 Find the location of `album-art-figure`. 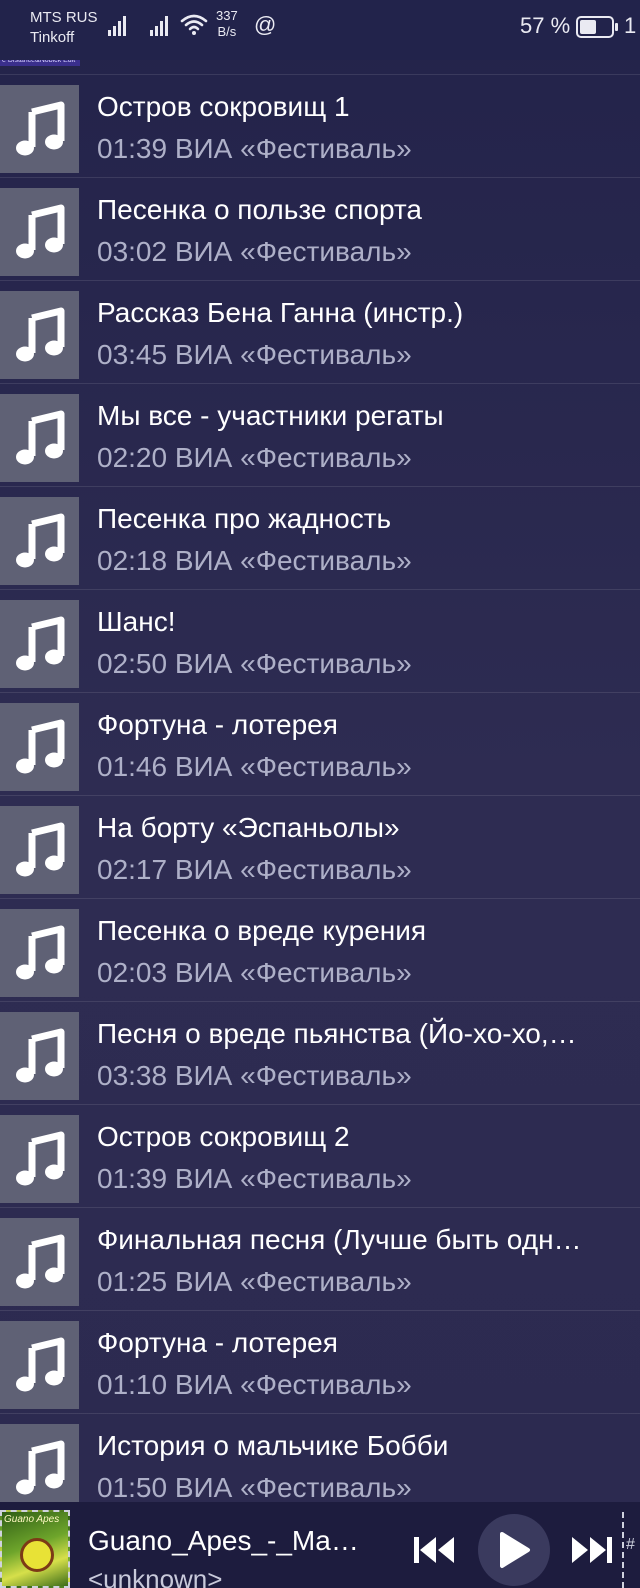

album-art-figure is located at coordinates (37, 1555).